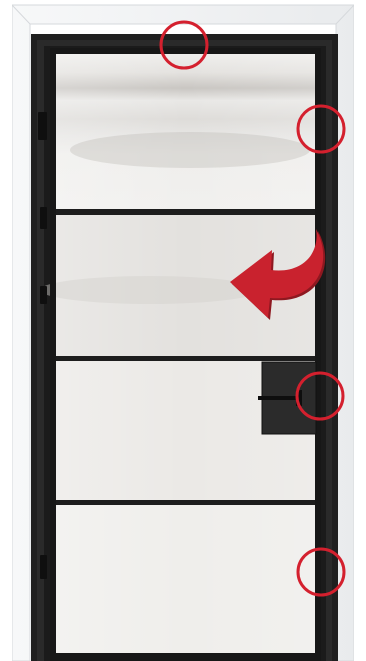  I want to click on hinge-top, so click(42, 126).